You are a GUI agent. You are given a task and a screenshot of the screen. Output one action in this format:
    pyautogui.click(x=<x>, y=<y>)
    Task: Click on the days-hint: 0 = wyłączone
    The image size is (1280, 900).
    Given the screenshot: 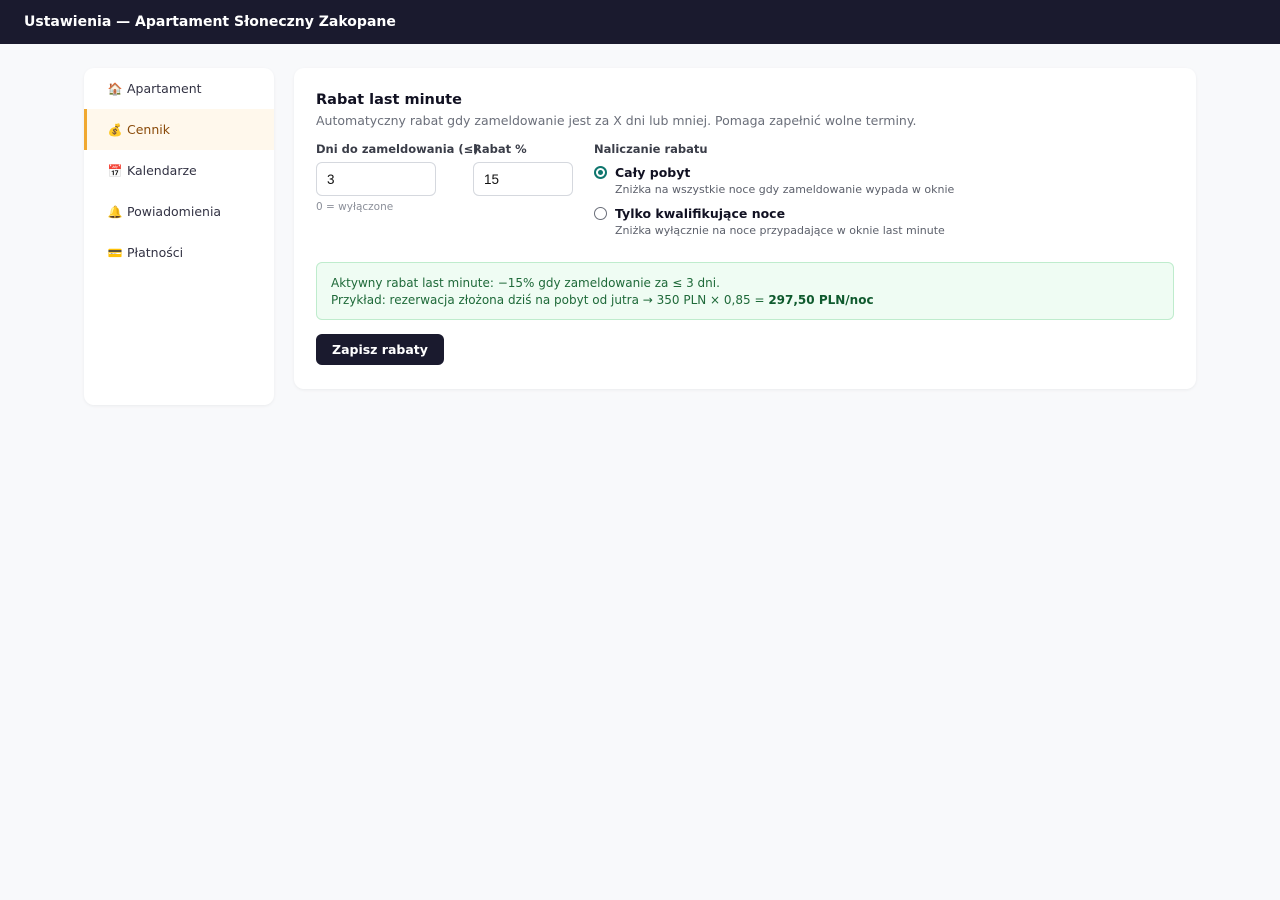 What is the action you would take?
    pyautogui.click(x=355, y=207)
    